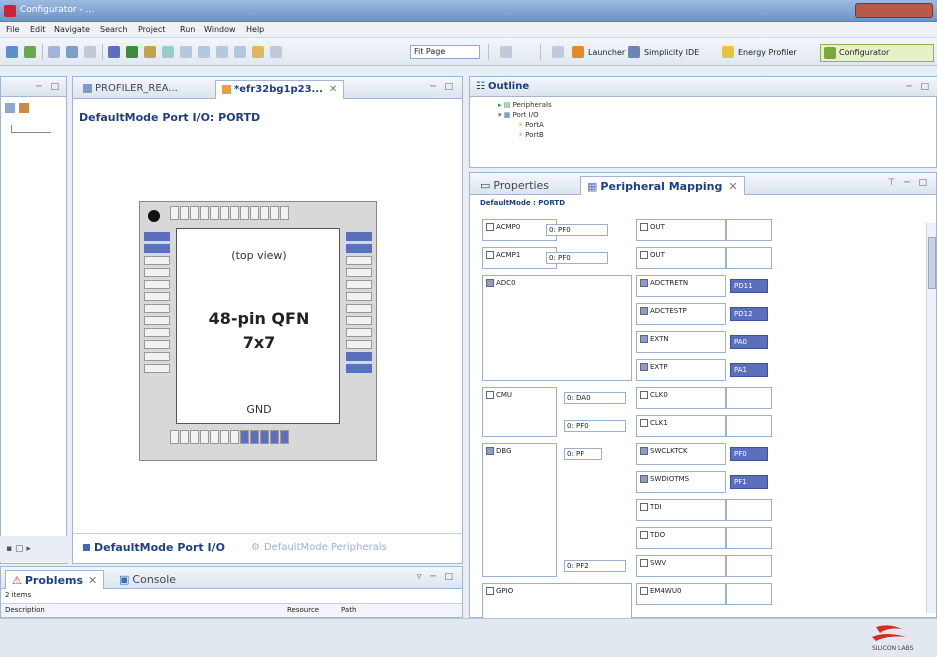 This screenshot has width=937, height=657. What do you see at coordinates (10, 108) in the screenshot?
I see `project-icon` at bounding box center [10, 108].